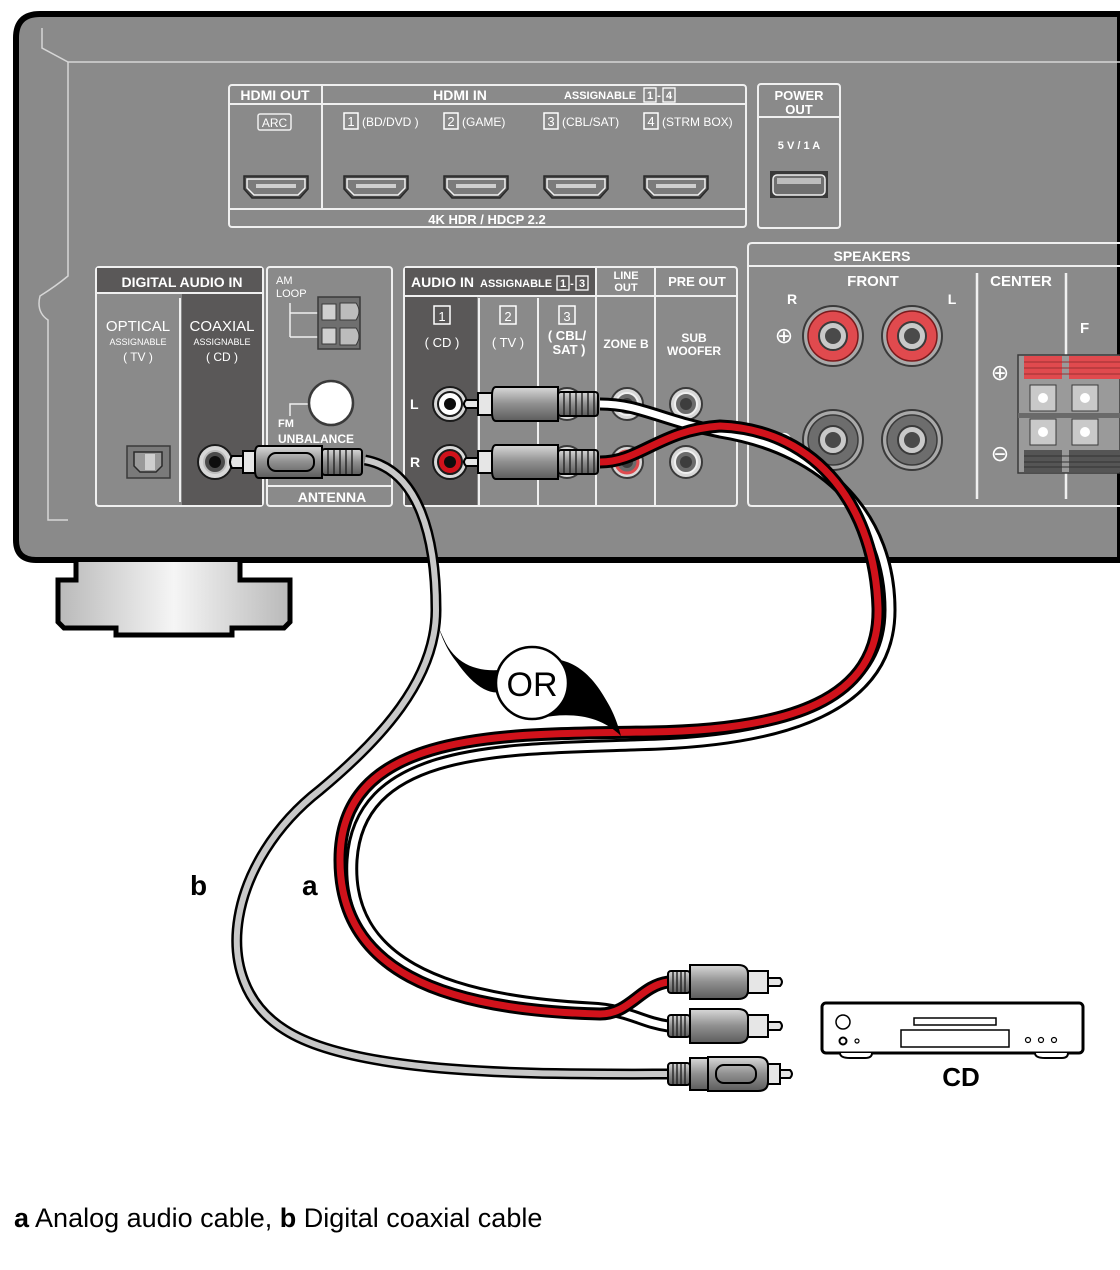  I want to click on front-left-label: L, so click(952, 299).